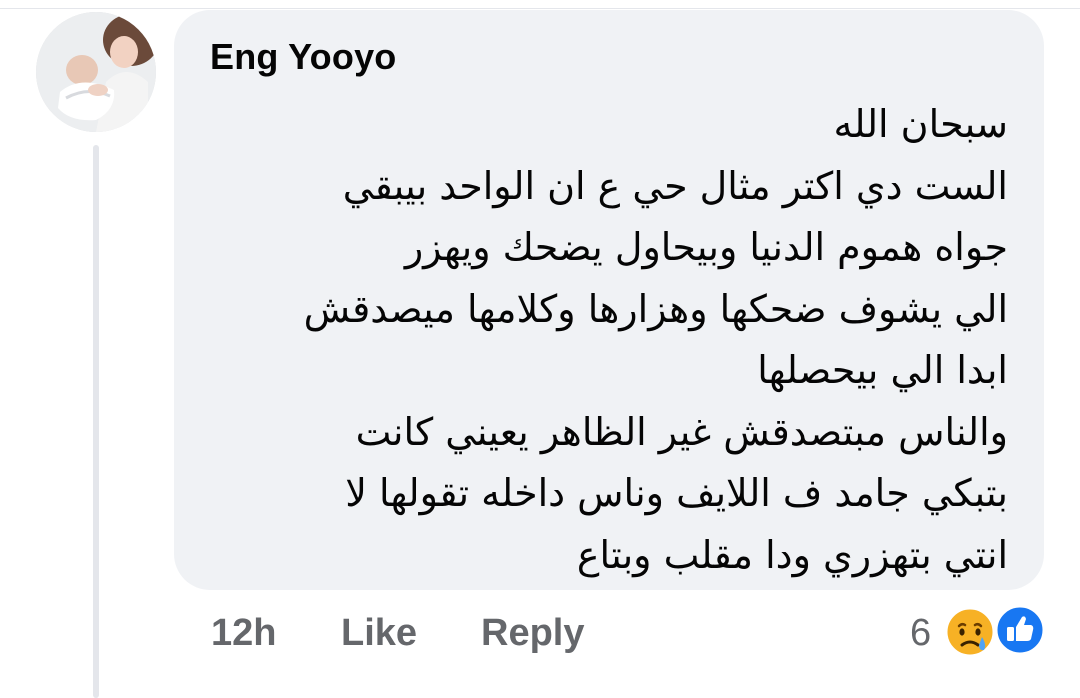 The image size is (1080, 698). Describe the element at coordinates (540, 8) in the screenshot. I see `top-divider` at that location.